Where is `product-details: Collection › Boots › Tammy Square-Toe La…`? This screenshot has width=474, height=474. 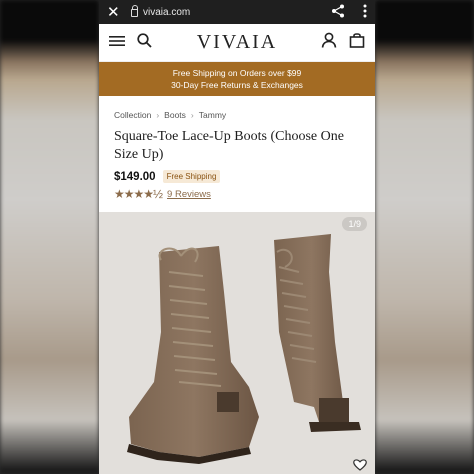 product-details: Collection › Boots › Tammy Square-Toe La… is located at coordinates (237, 148).